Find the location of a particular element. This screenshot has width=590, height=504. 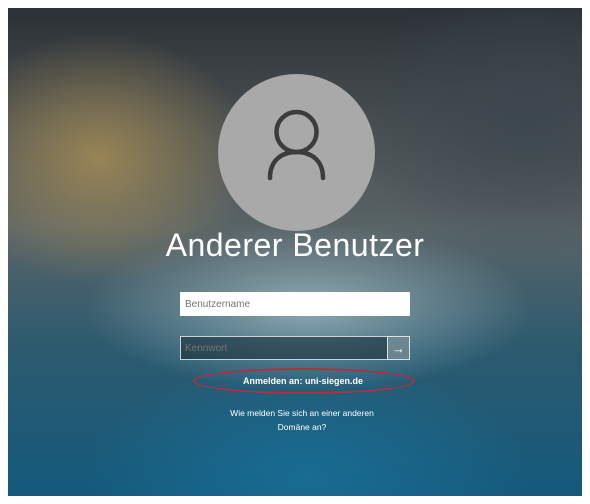

user-avatar is located at coordinates (296, 152).